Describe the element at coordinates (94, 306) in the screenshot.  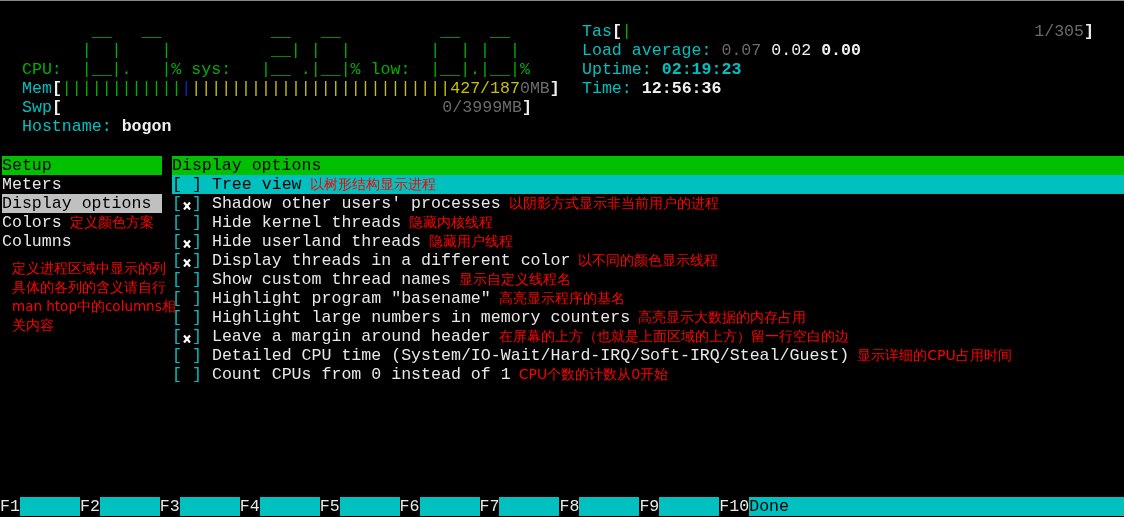
I see `annotation-text: man htop中的columns相` at that location.